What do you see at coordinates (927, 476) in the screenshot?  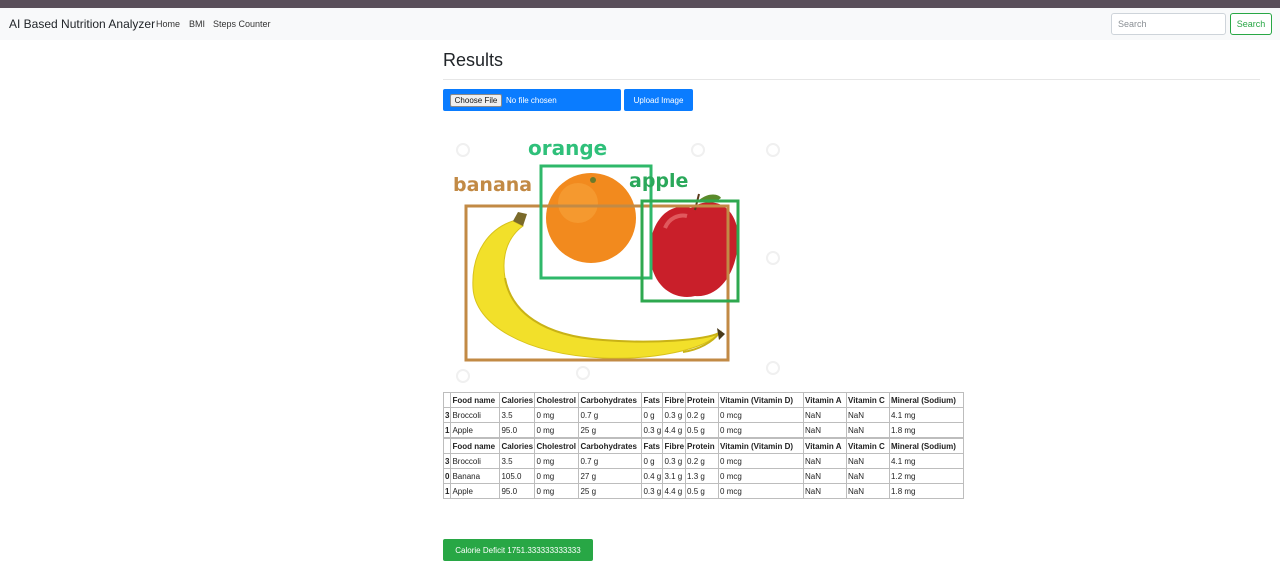 I see `sodium-cell: 1.2 mg` at bounding box center [927, 476].